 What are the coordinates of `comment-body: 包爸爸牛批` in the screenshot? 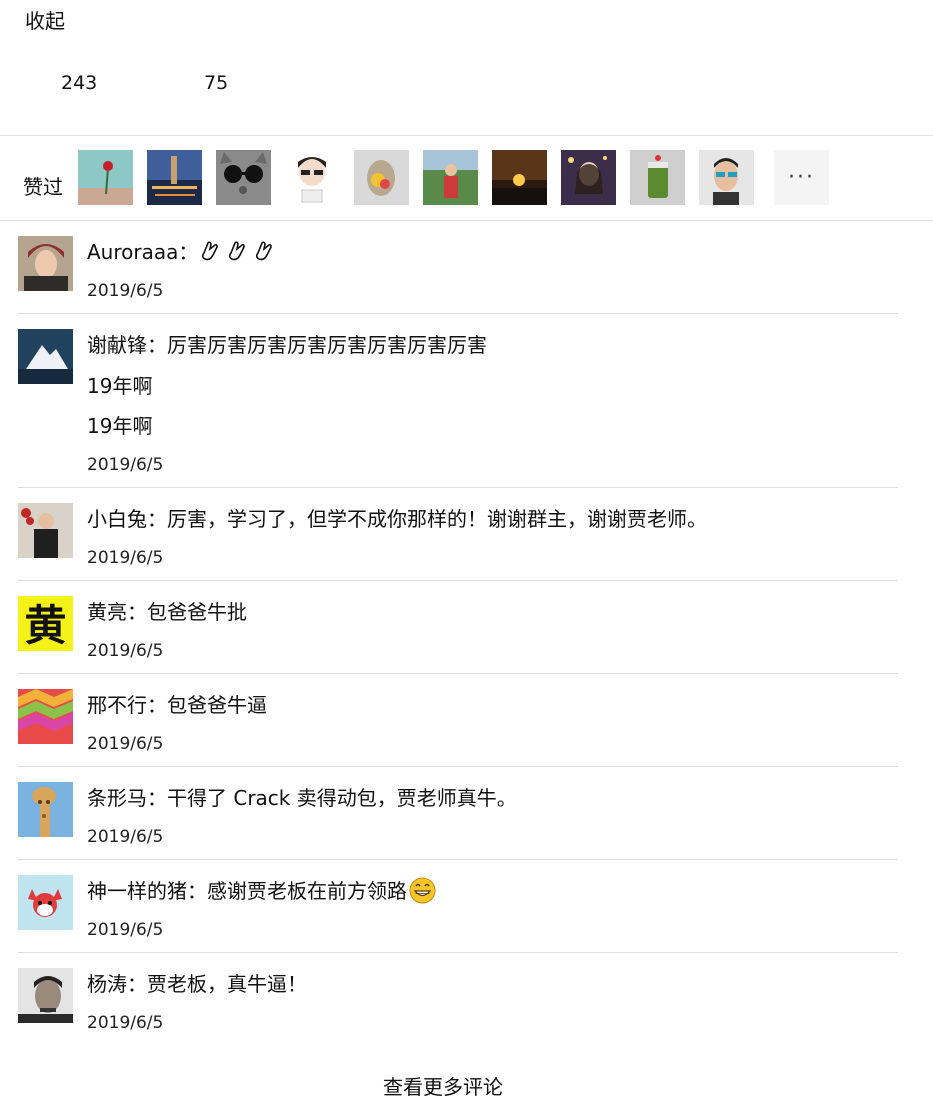 It's located at (197, 612).